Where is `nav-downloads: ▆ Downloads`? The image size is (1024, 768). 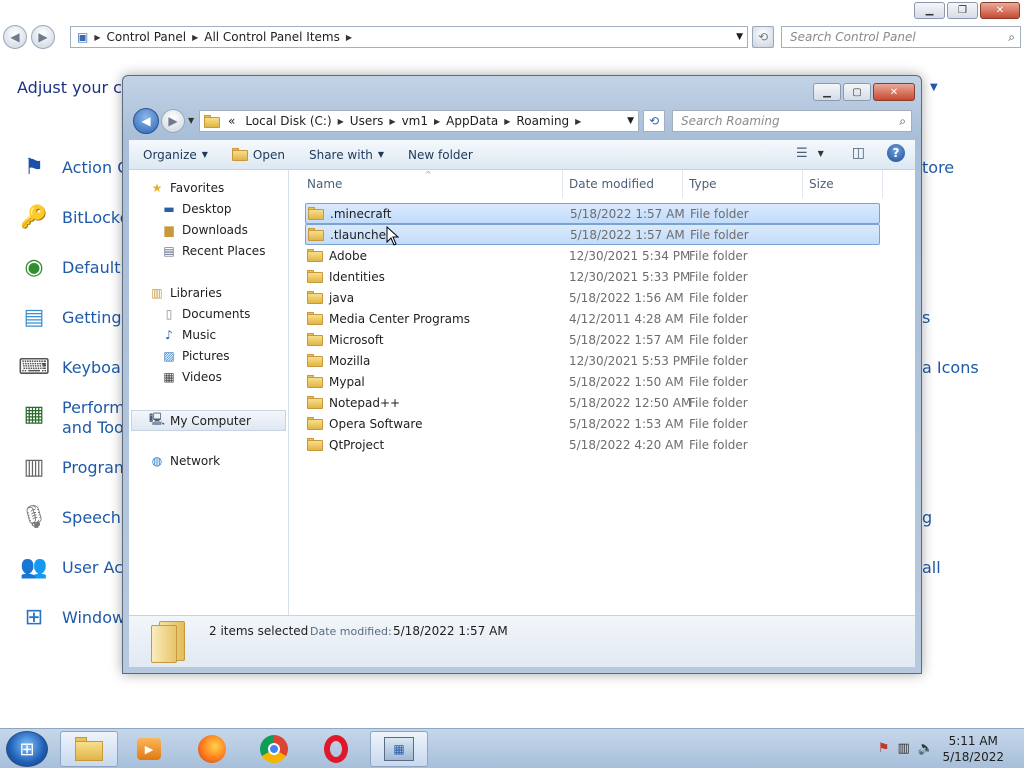
nav-downloads: ▆ Downloads is located at coordinates (204, 230).